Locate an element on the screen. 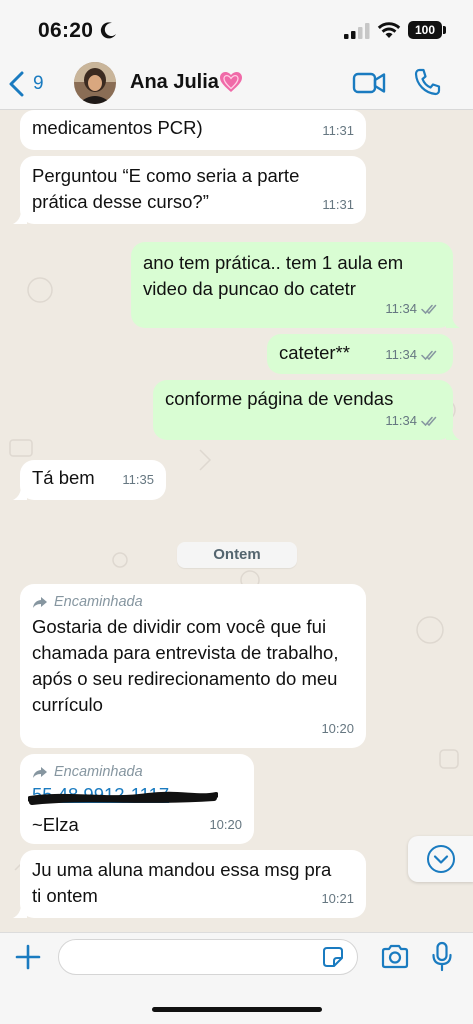 Image resolution: width=473 pixels, height=1024 pixels. message-text: medicamentos PCR) is located at coordinates (117, 127).